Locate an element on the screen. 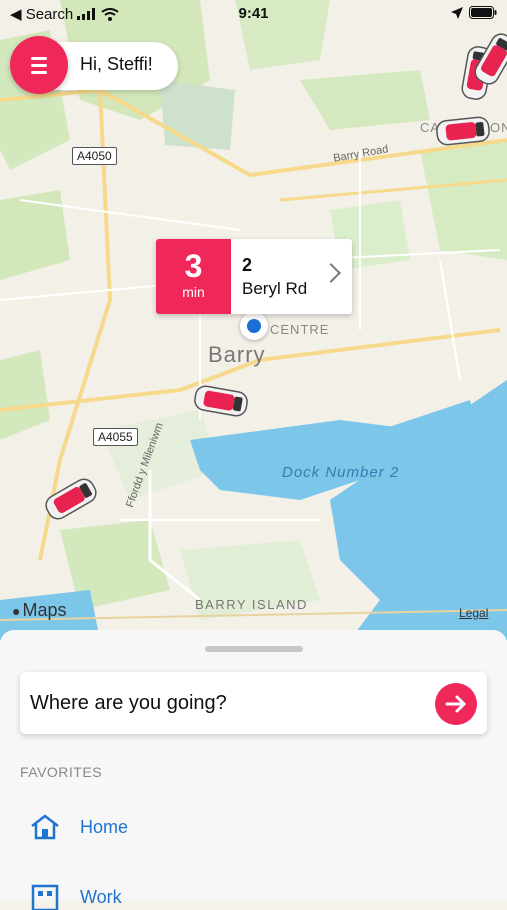  favorite-home: Home is located at coordinates (79, 827).